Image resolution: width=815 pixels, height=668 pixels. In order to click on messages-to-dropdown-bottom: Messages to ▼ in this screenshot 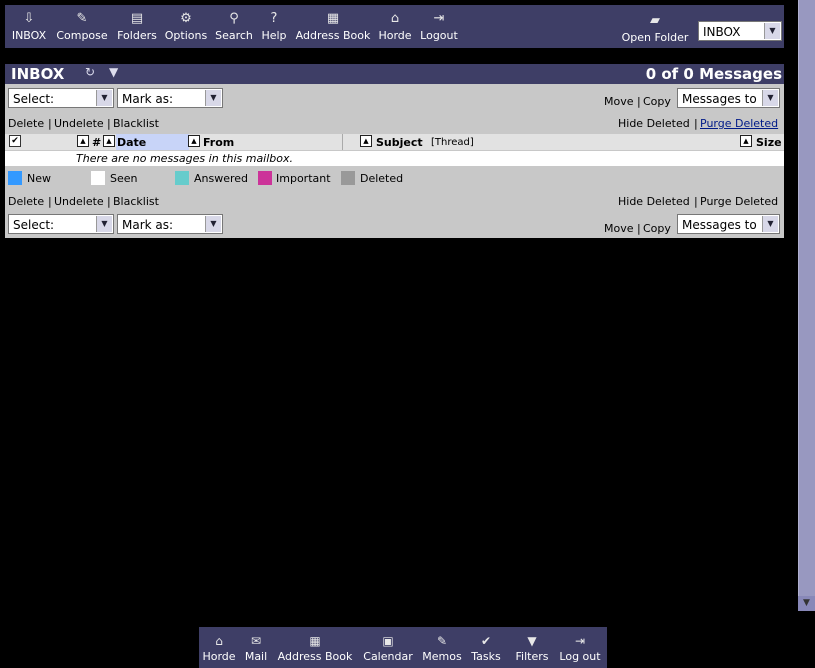, I will do `click(728, 224)`.